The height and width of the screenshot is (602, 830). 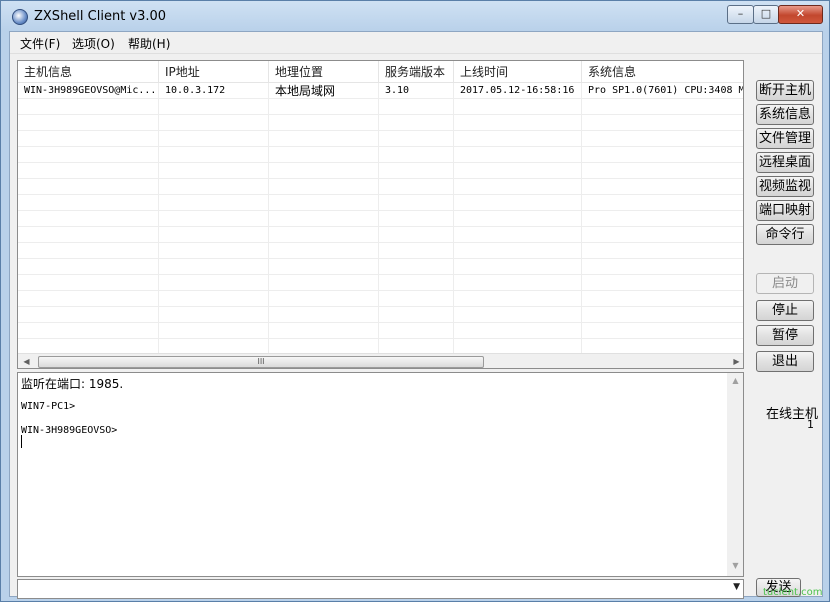 What do you see at coordinates (785, 186) in the screenshot?
I see `video-monitor-button: 视频监视` at bounding box center [785, 186].